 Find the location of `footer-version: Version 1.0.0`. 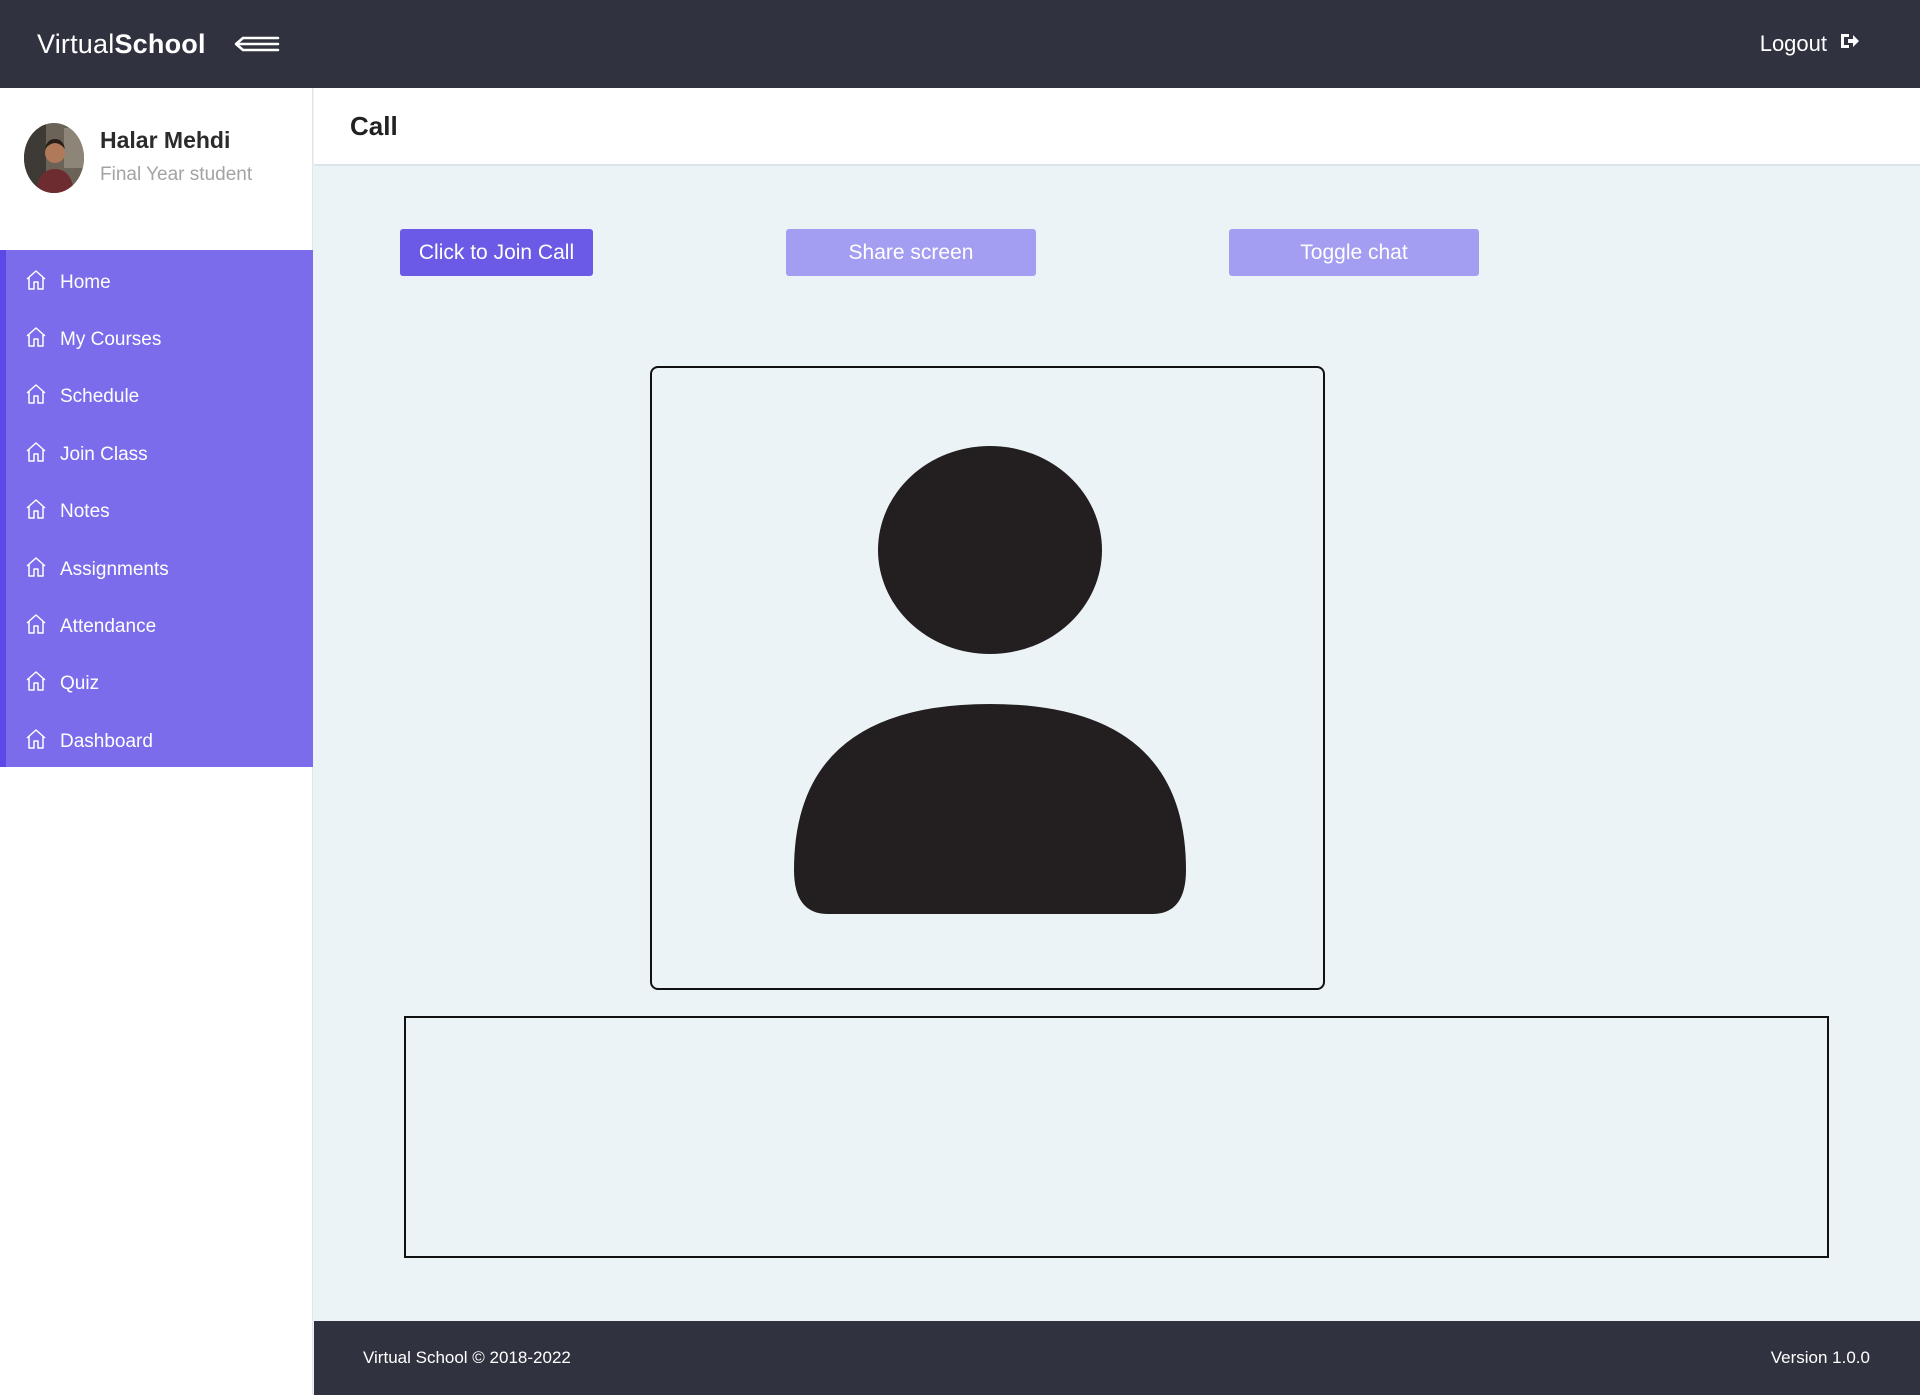

footer-version: Version 1.0.0 is located at coordinates (1820, 1357).